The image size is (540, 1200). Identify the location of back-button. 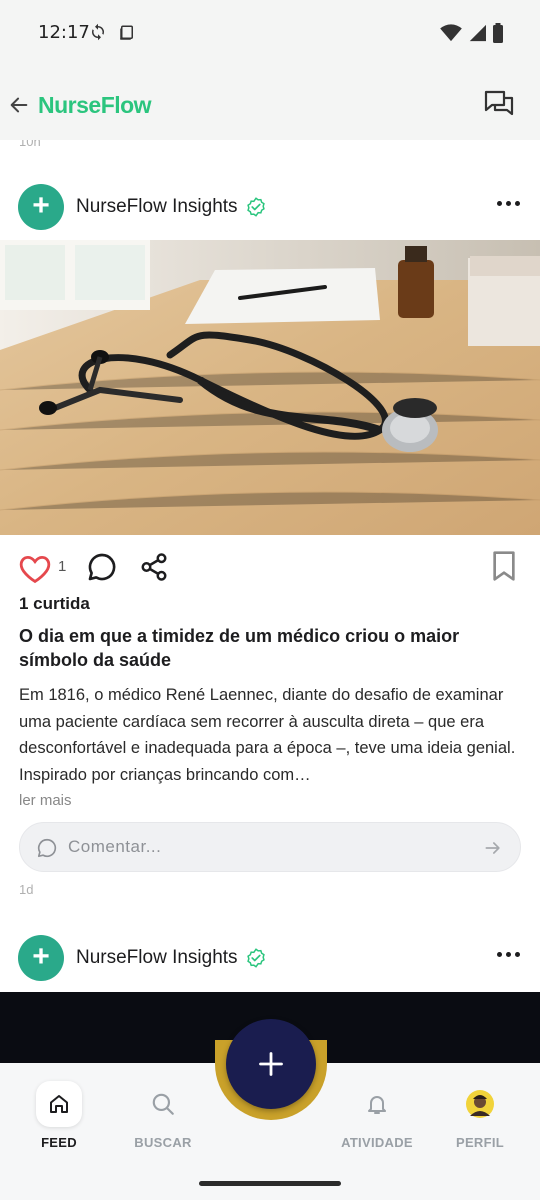
(19, 105).